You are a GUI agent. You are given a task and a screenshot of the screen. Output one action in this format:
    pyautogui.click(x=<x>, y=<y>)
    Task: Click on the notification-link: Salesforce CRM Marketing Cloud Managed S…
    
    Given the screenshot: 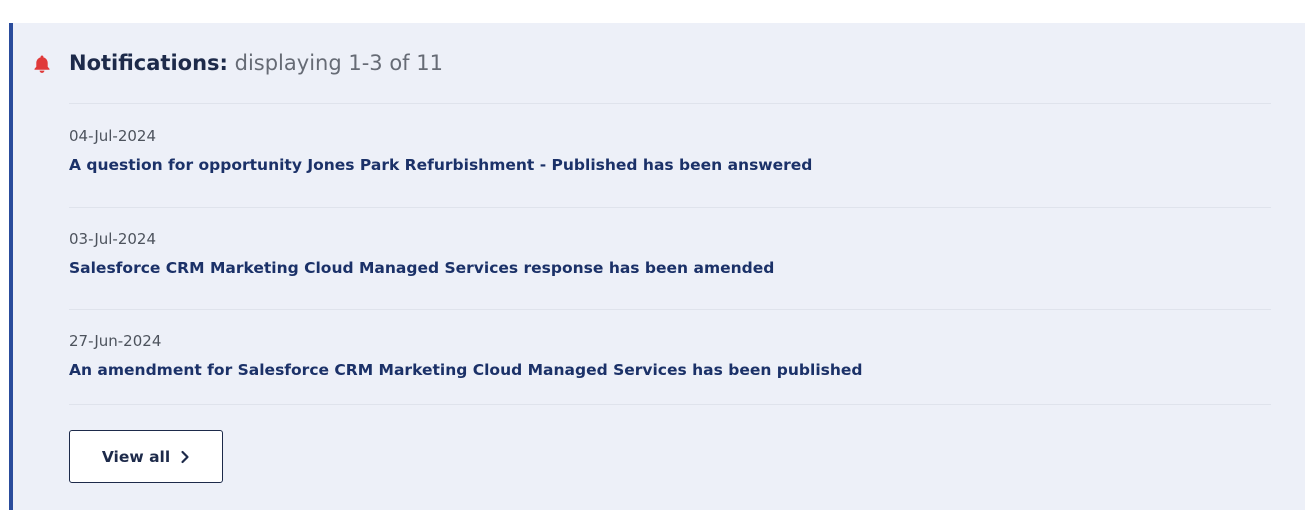 What is the action you would take?
    pyautogui.click(x=421, y=268)
    